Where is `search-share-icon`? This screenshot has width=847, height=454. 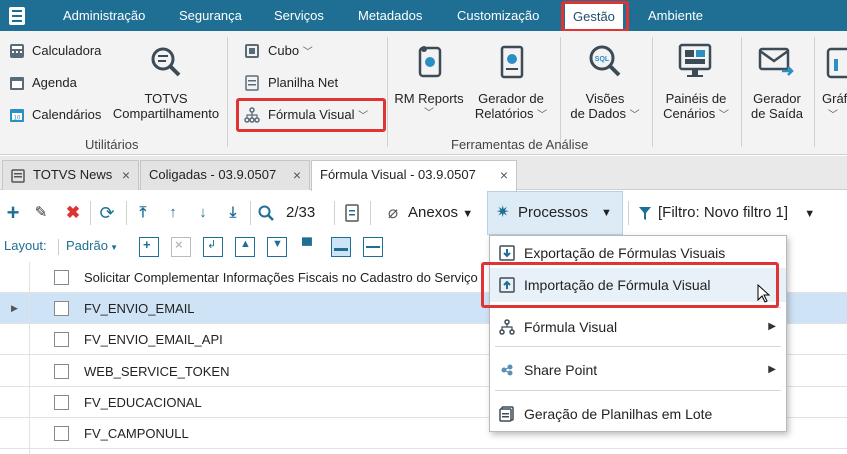
search-share-icon is located at coordinates (166, 62).